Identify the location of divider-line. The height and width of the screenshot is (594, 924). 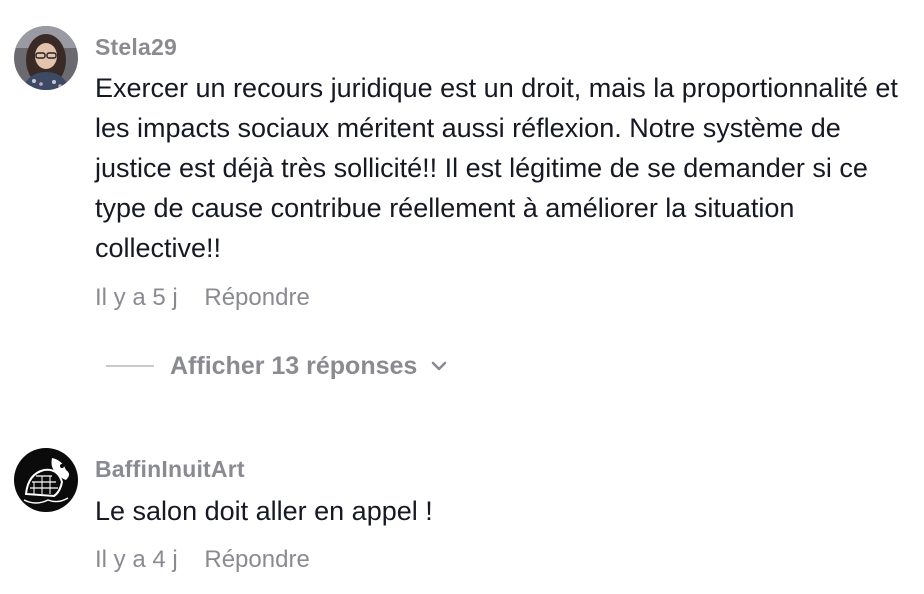
(130, 366).